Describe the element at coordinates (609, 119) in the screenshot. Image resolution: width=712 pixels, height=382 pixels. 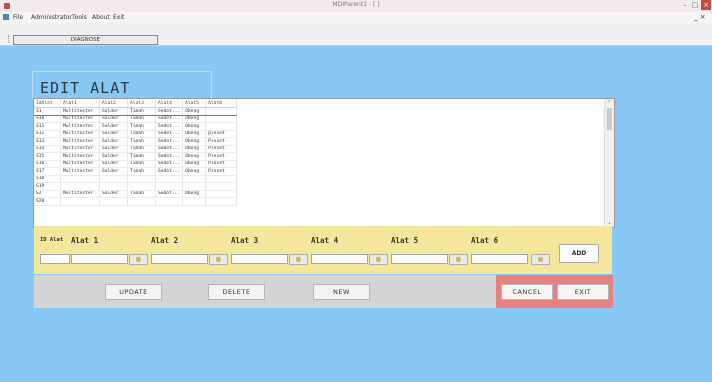
I see `scroll-thumb` at that location.